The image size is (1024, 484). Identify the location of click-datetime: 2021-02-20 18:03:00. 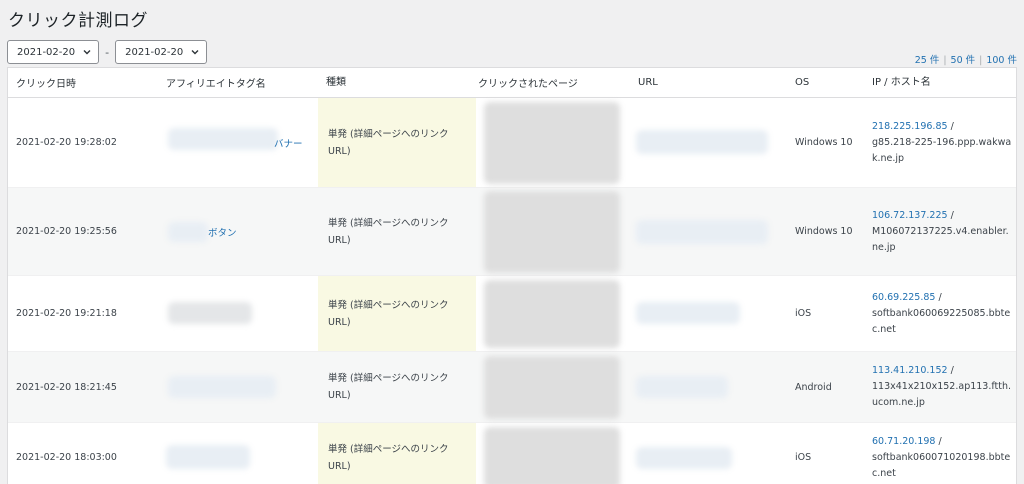
(66, 457).